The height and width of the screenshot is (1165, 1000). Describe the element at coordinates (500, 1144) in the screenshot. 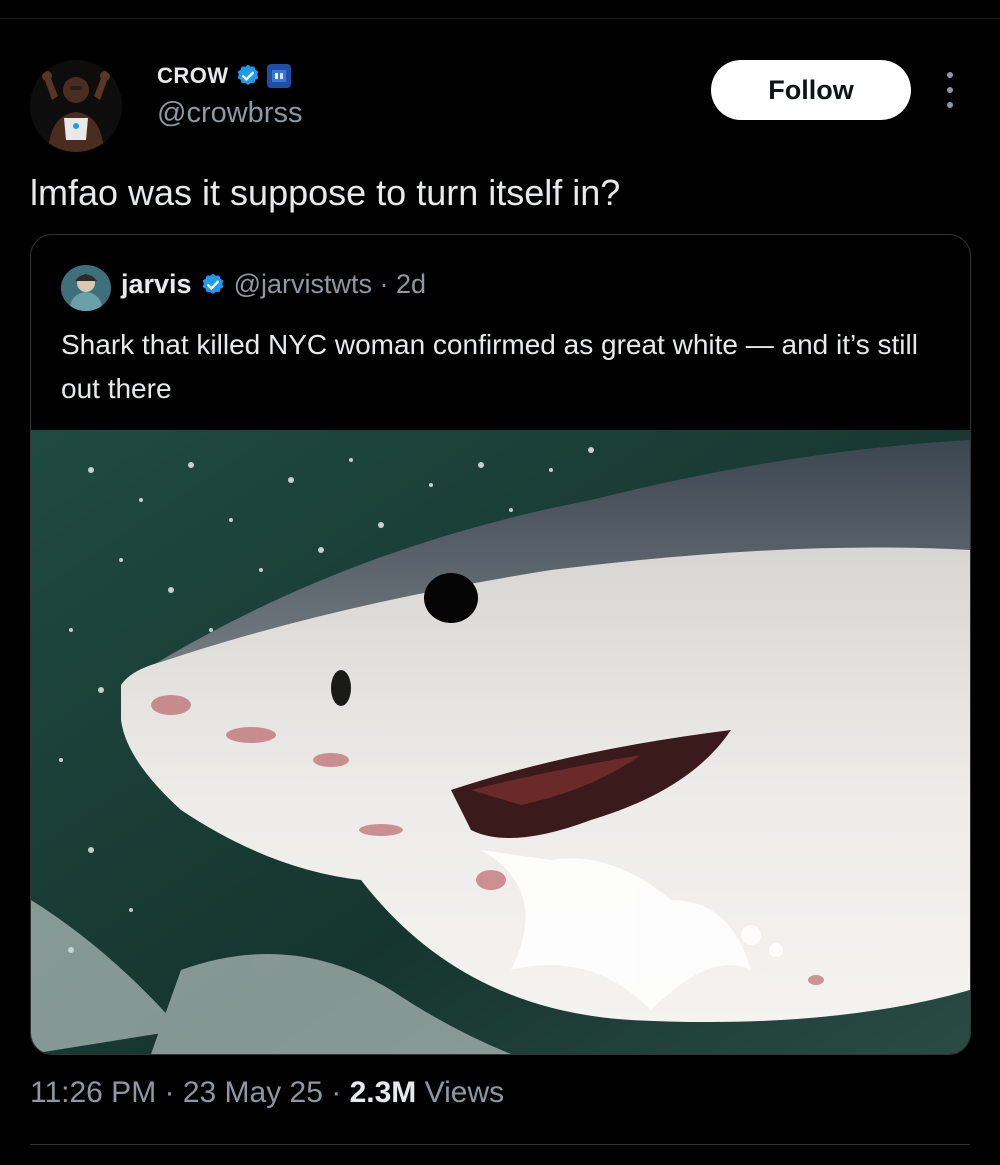

I see `bottom-divider` at that location.